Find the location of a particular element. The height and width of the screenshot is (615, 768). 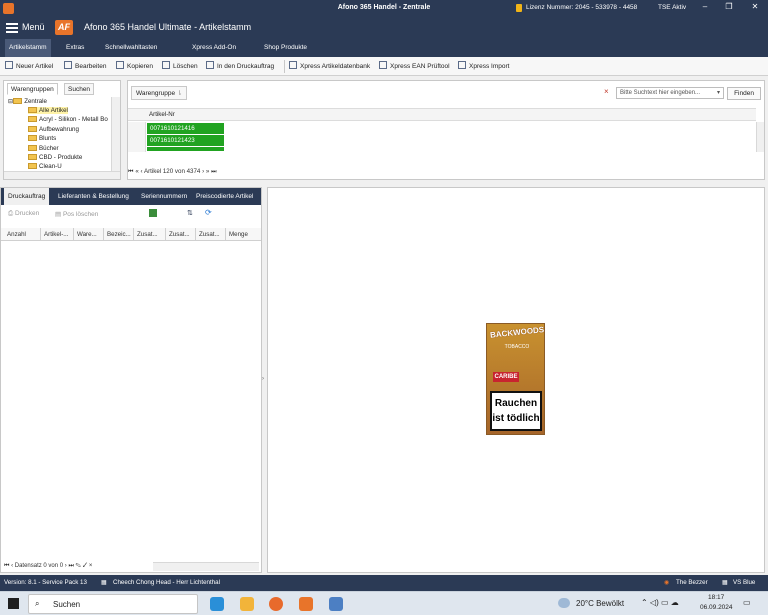

sort-icon: ⇂ is located at coordinates (179, 93).